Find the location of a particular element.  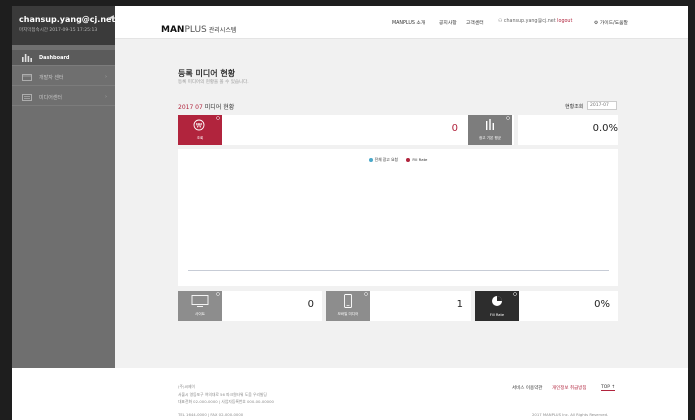

page-title: 등록 미디어 현황 is located at coordinates (207, 73).